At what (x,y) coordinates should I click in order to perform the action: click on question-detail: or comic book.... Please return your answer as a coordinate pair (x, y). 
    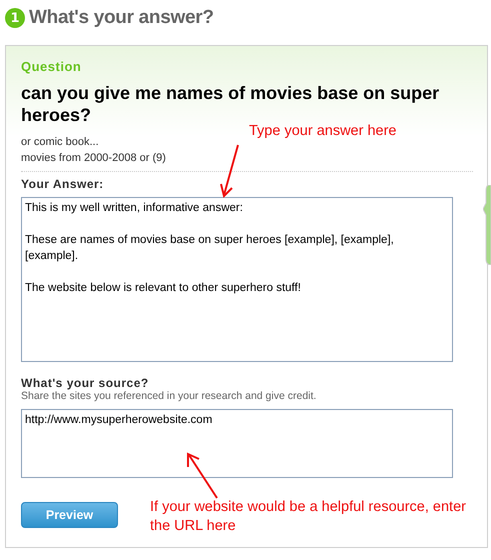
    Looking at the image, I should click on (60, 142).